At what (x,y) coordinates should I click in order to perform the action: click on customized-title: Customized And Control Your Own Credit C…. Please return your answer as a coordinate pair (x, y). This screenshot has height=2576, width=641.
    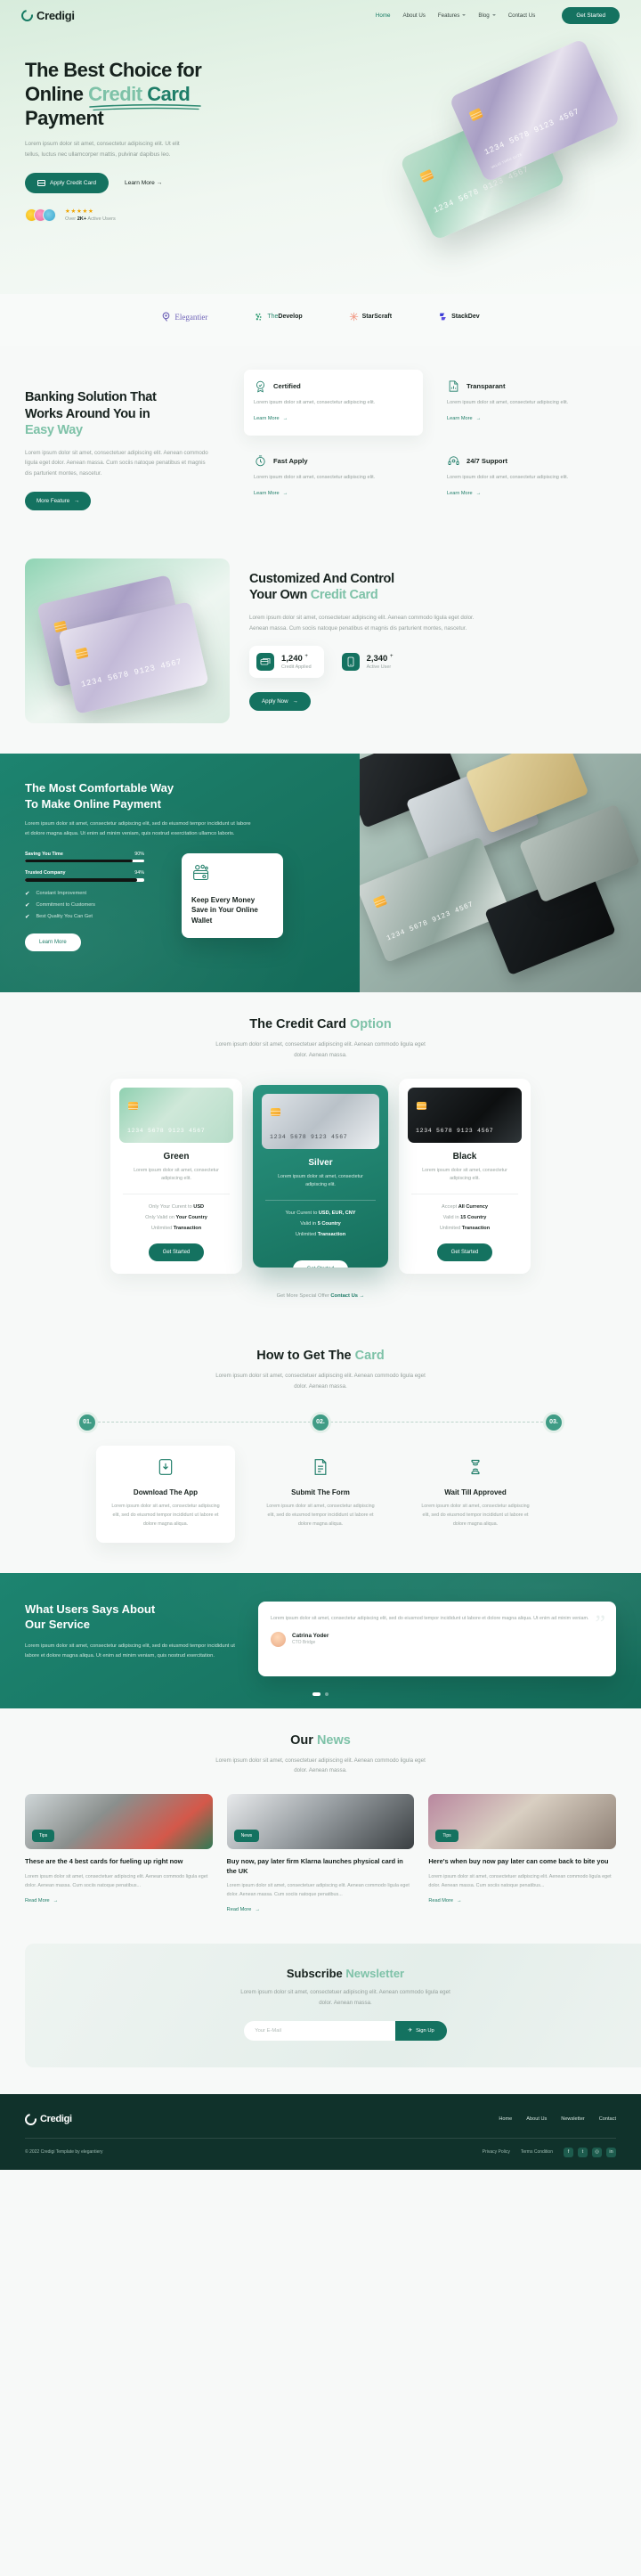
    Looking at the image, I should click on (432, 588).